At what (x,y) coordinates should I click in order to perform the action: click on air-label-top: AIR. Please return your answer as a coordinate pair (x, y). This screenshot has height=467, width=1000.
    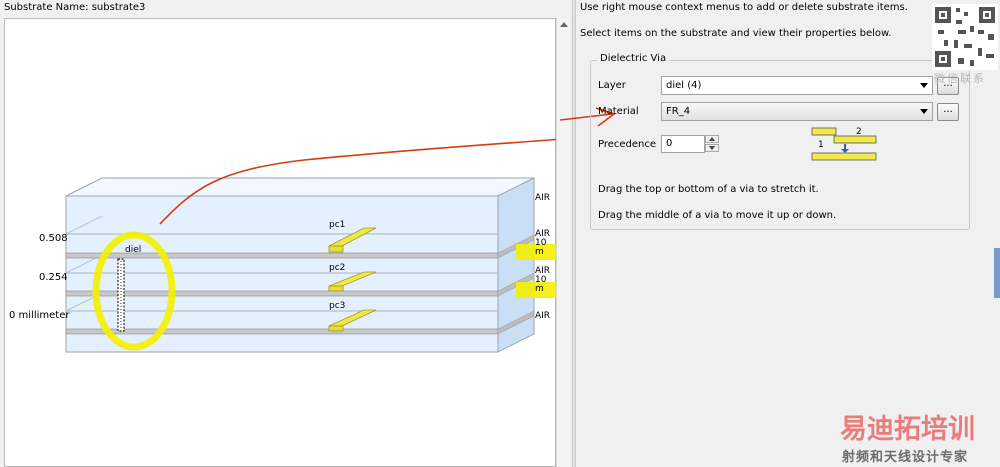
    Looking at the image, I should click on (543, 198).